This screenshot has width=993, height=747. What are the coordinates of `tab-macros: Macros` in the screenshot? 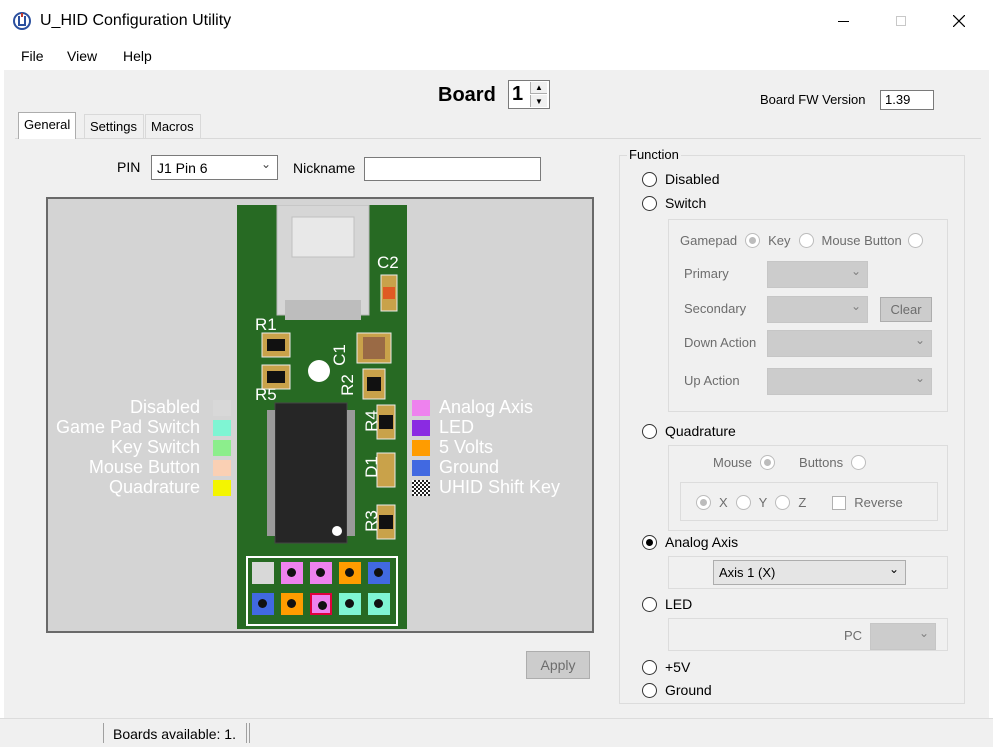 It's located at (173, 126).